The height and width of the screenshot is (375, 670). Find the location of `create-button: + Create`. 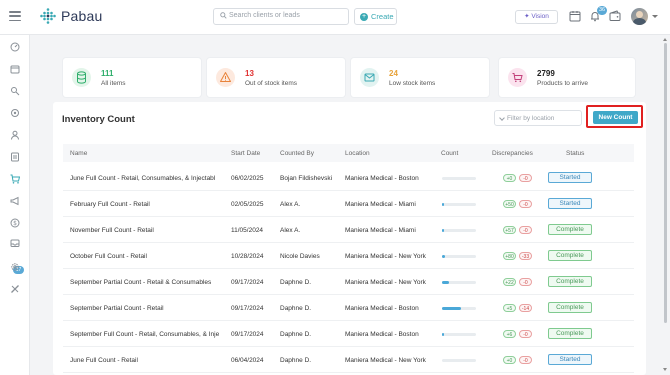

create-button: + Create is located at coordinates (375, 16).